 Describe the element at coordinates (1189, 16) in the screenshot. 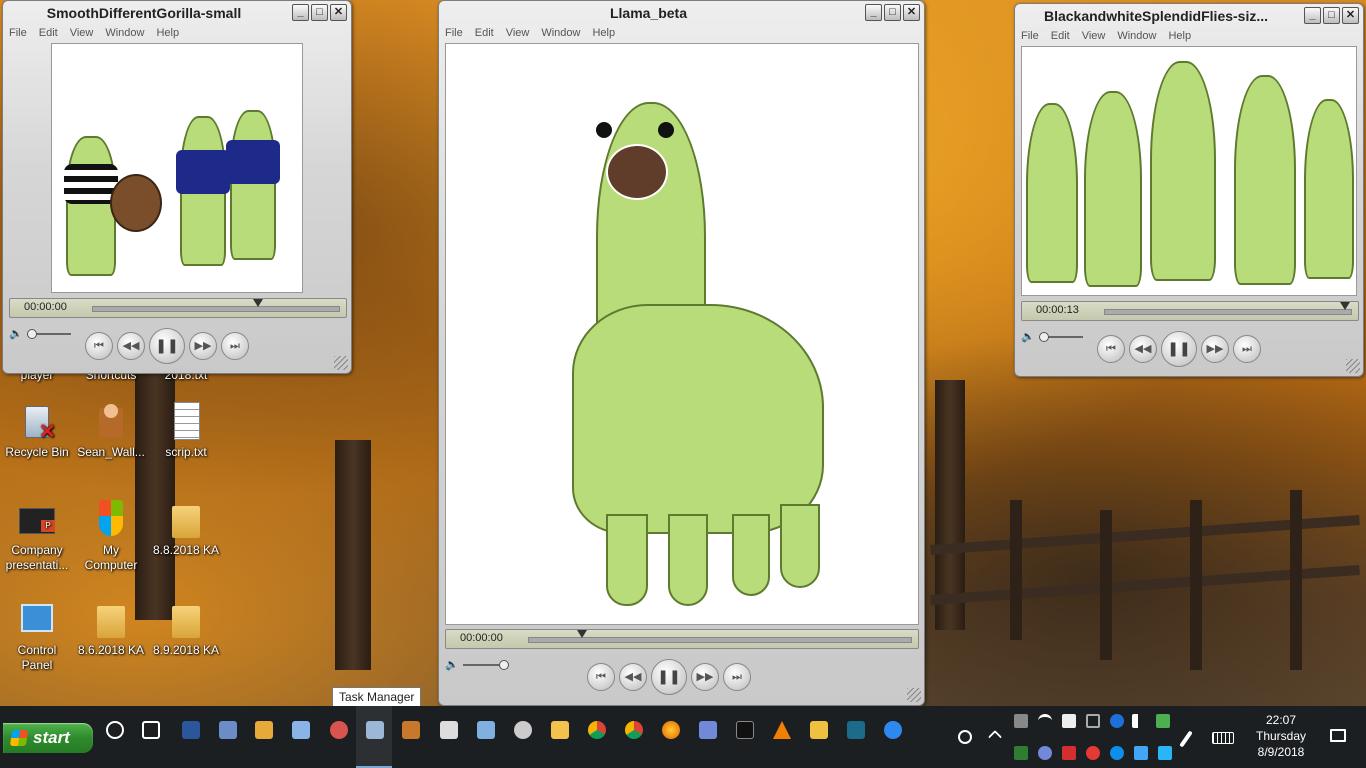

I see `window-titlebar: BlackandwhiteSplendidFlies-siz... _ □ ✕` at that location.